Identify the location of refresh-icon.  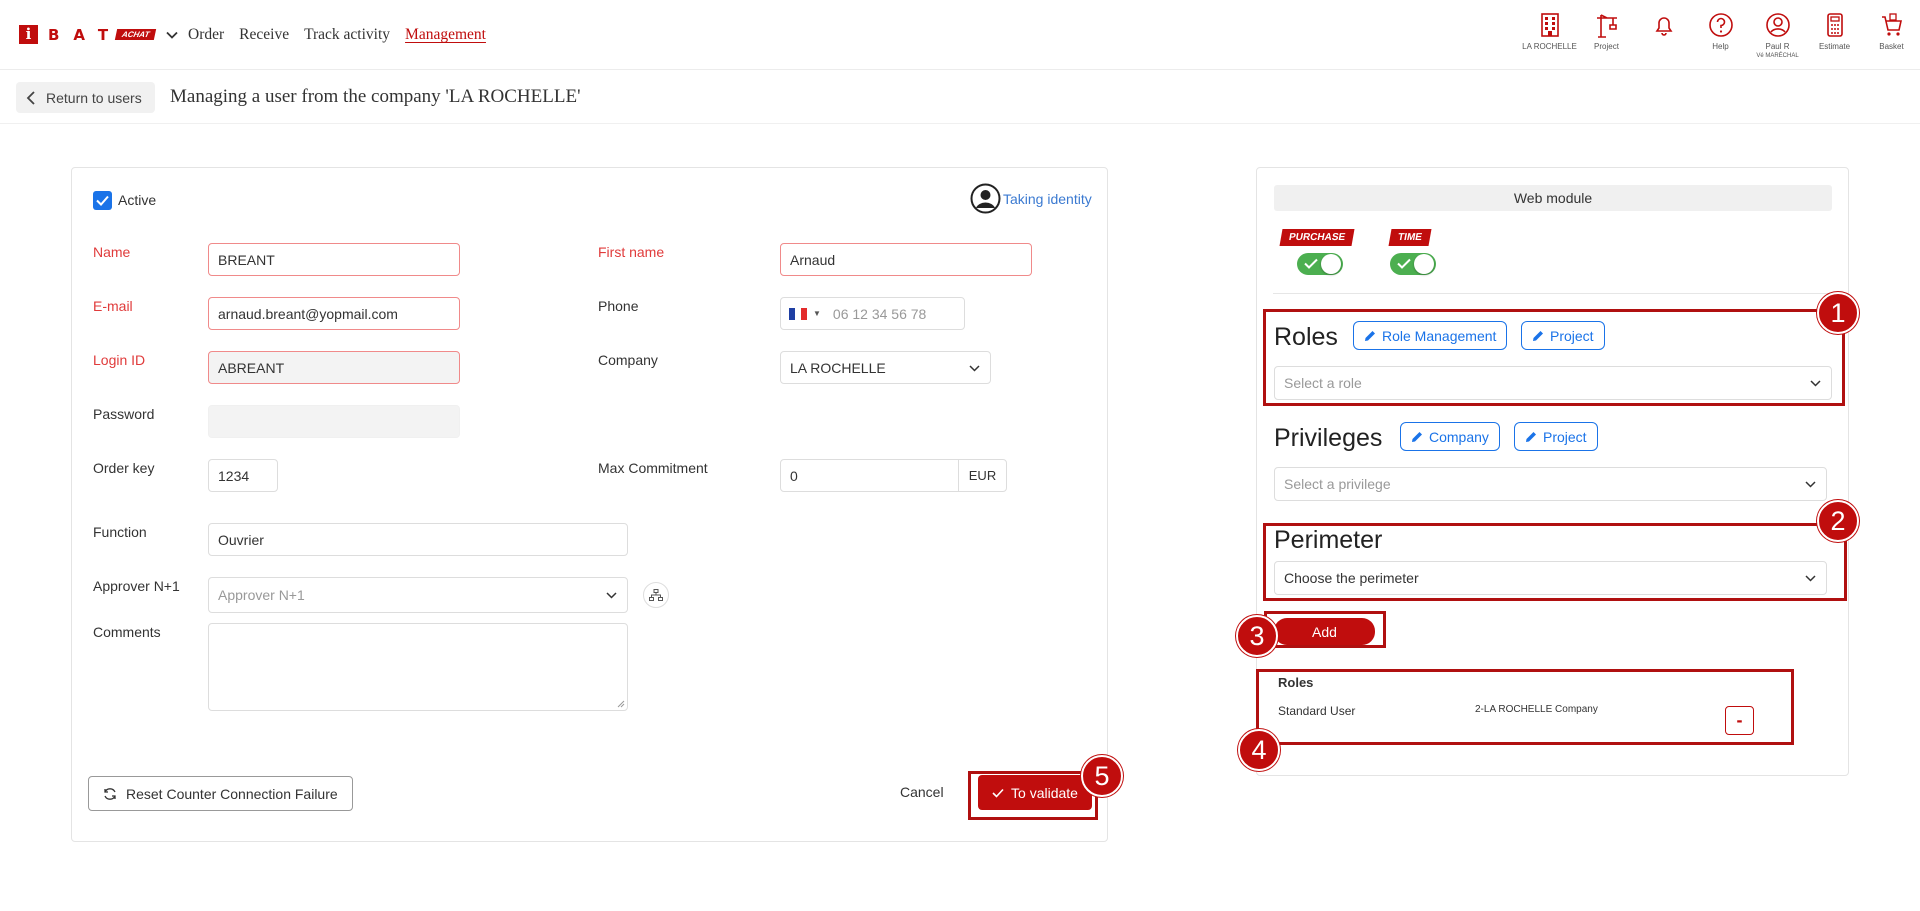
(110, 793).